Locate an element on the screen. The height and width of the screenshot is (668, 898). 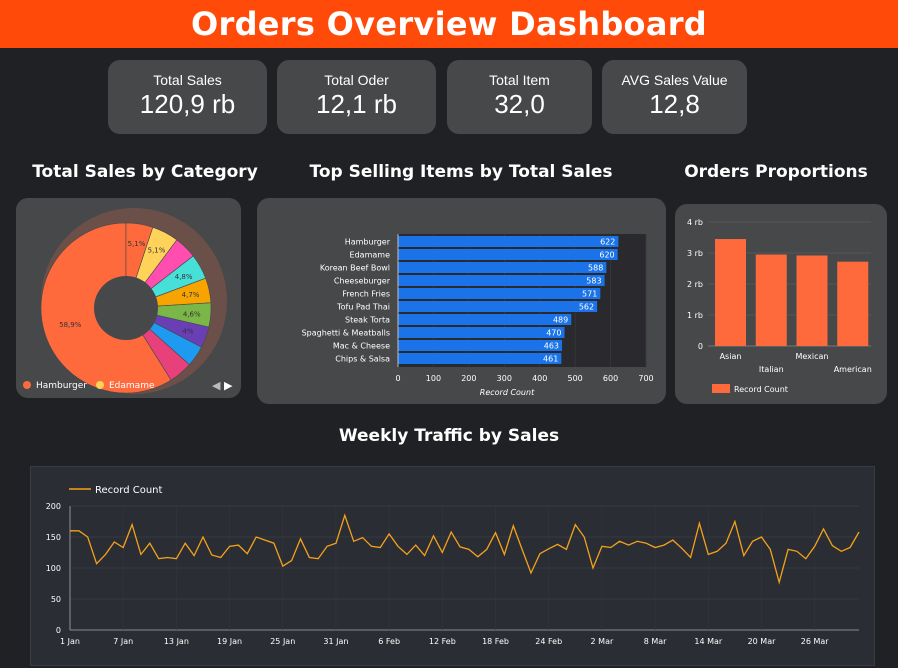
category-label: Spaghetti & Meatballs is located at coordinates (346, 333).